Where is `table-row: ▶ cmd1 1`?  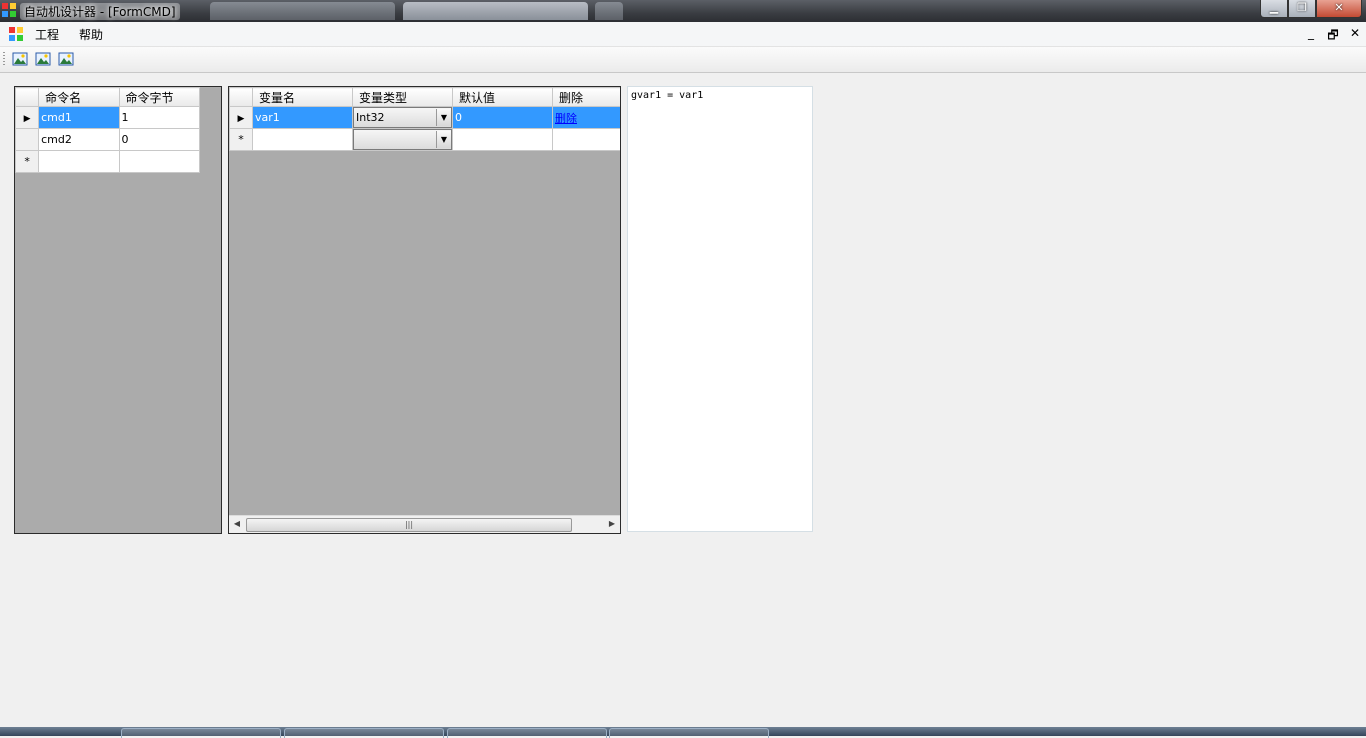 table-row: ▶ cmd1 1 is located at coordinates (108, 117).